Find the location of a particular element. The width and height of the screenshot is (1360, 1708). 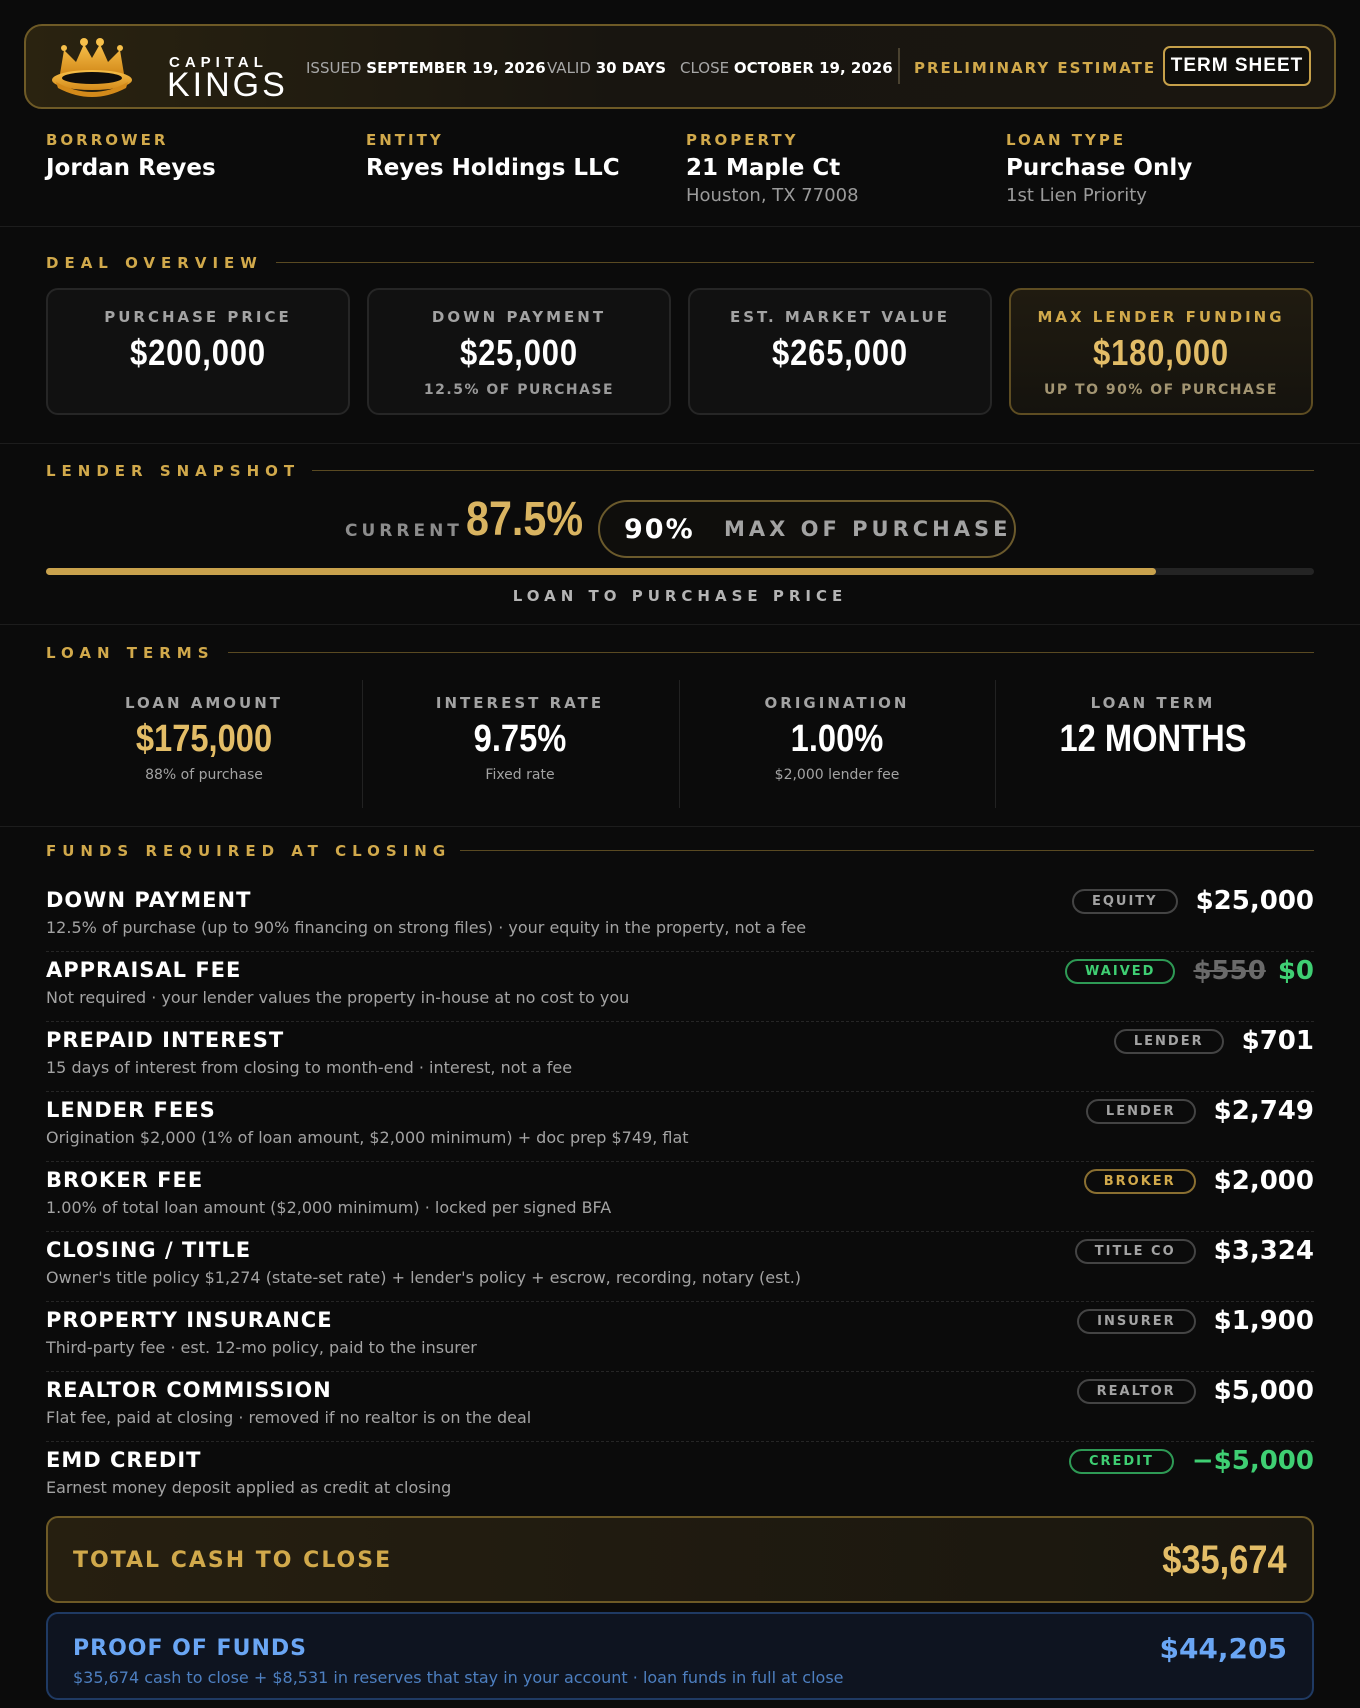

interest-rate-term: INTEREST RATE 9.75% Fixed rate is located at coordinates (520, 738).